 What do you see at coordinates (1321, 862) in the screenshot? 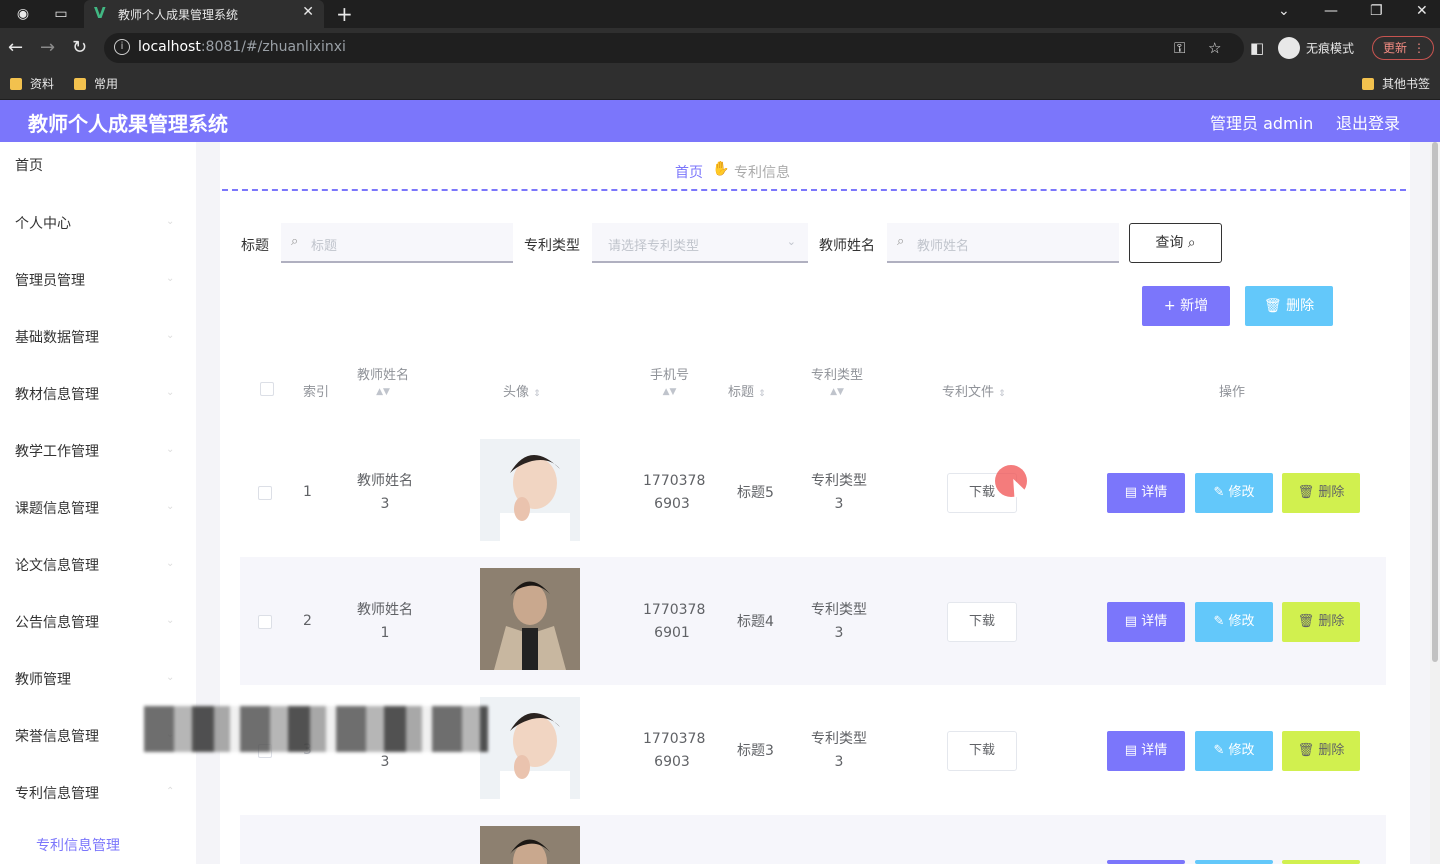
I see `delete-button` at bounding box center [1321, 862].